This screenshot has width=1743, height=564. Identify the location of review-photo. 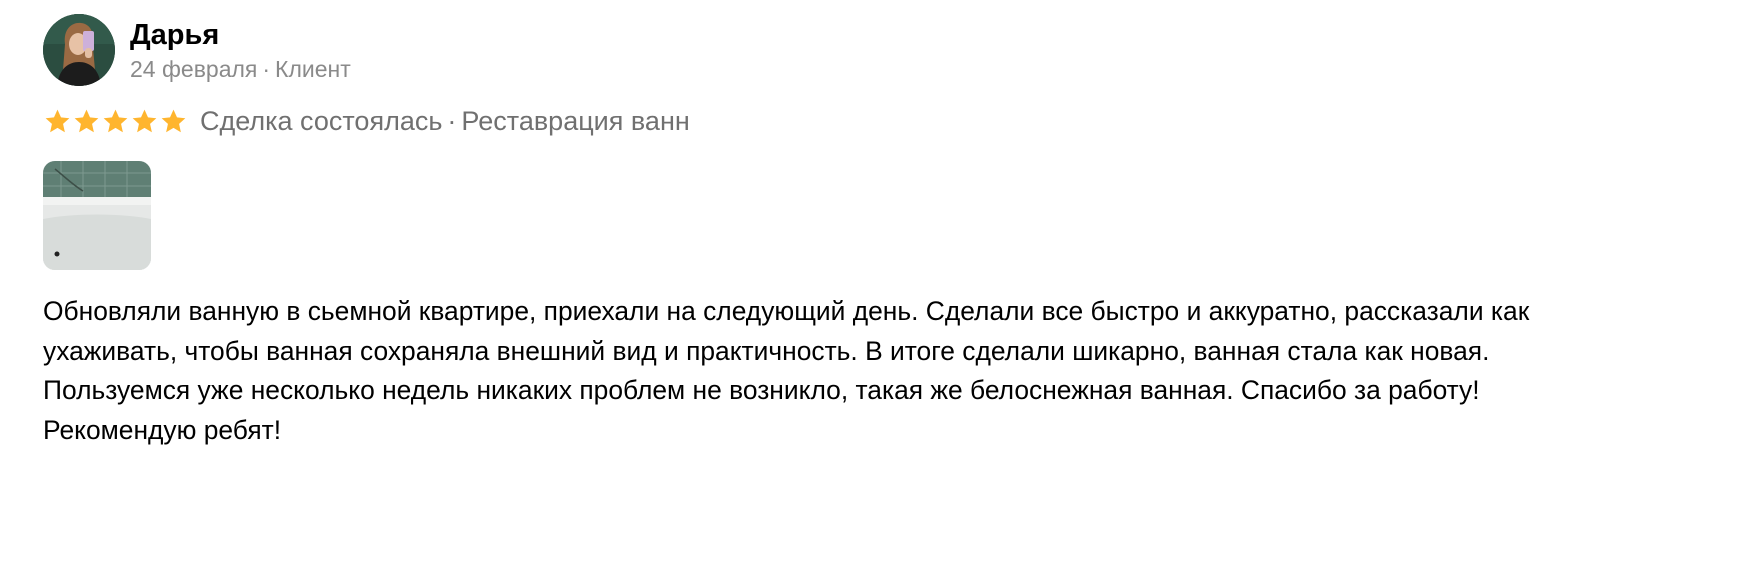
(97, 215).